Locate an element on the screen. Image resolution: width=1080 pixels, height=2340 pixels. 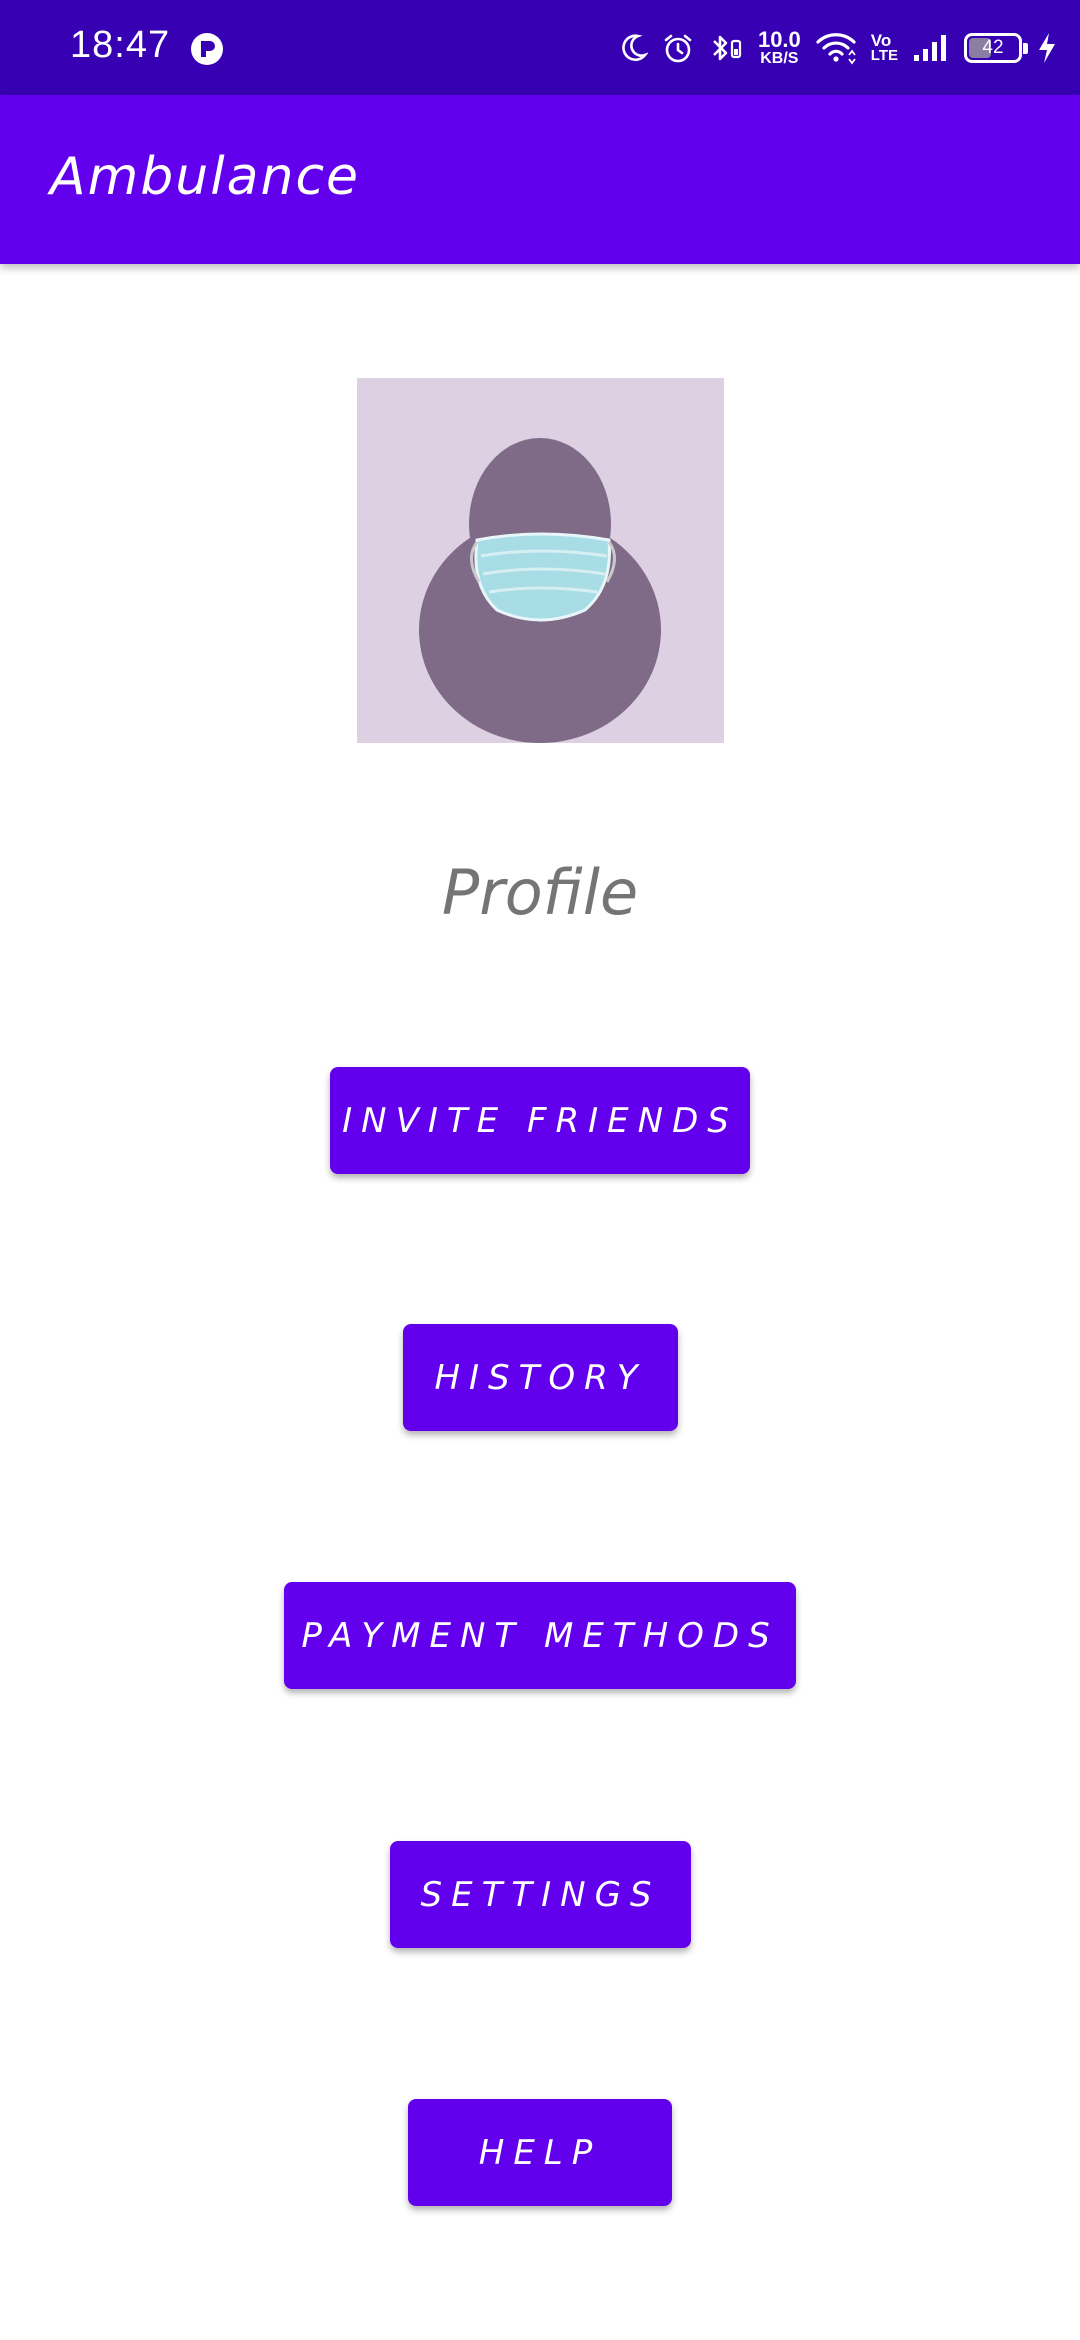
invite-friends-button: INVITE FRIENDS is located at coordinates (540, 1120).